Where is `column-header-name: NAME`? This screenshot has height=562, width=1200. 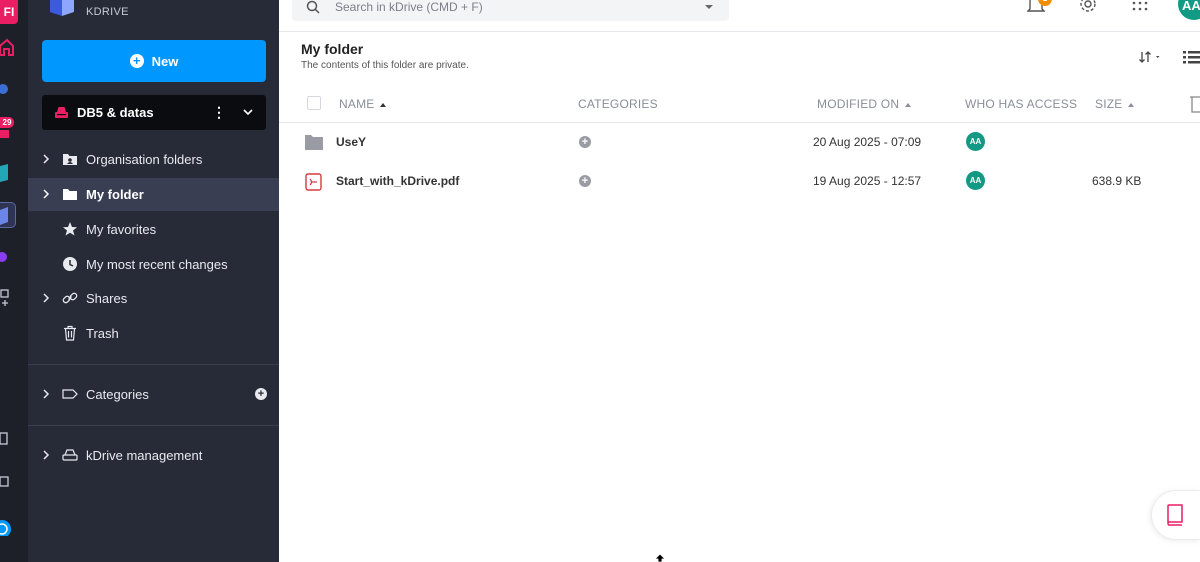
column-header-name: NAME is located at coordinates (363, 104).